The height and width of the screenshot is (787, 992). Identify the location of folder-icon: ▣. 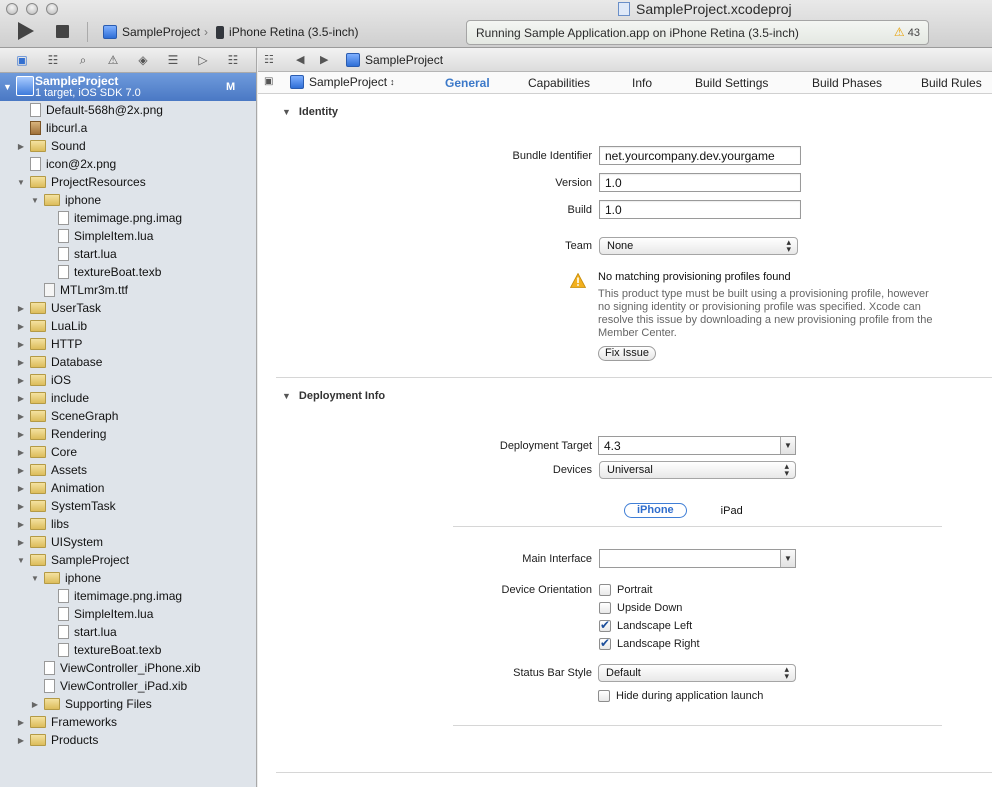
(22, 60).